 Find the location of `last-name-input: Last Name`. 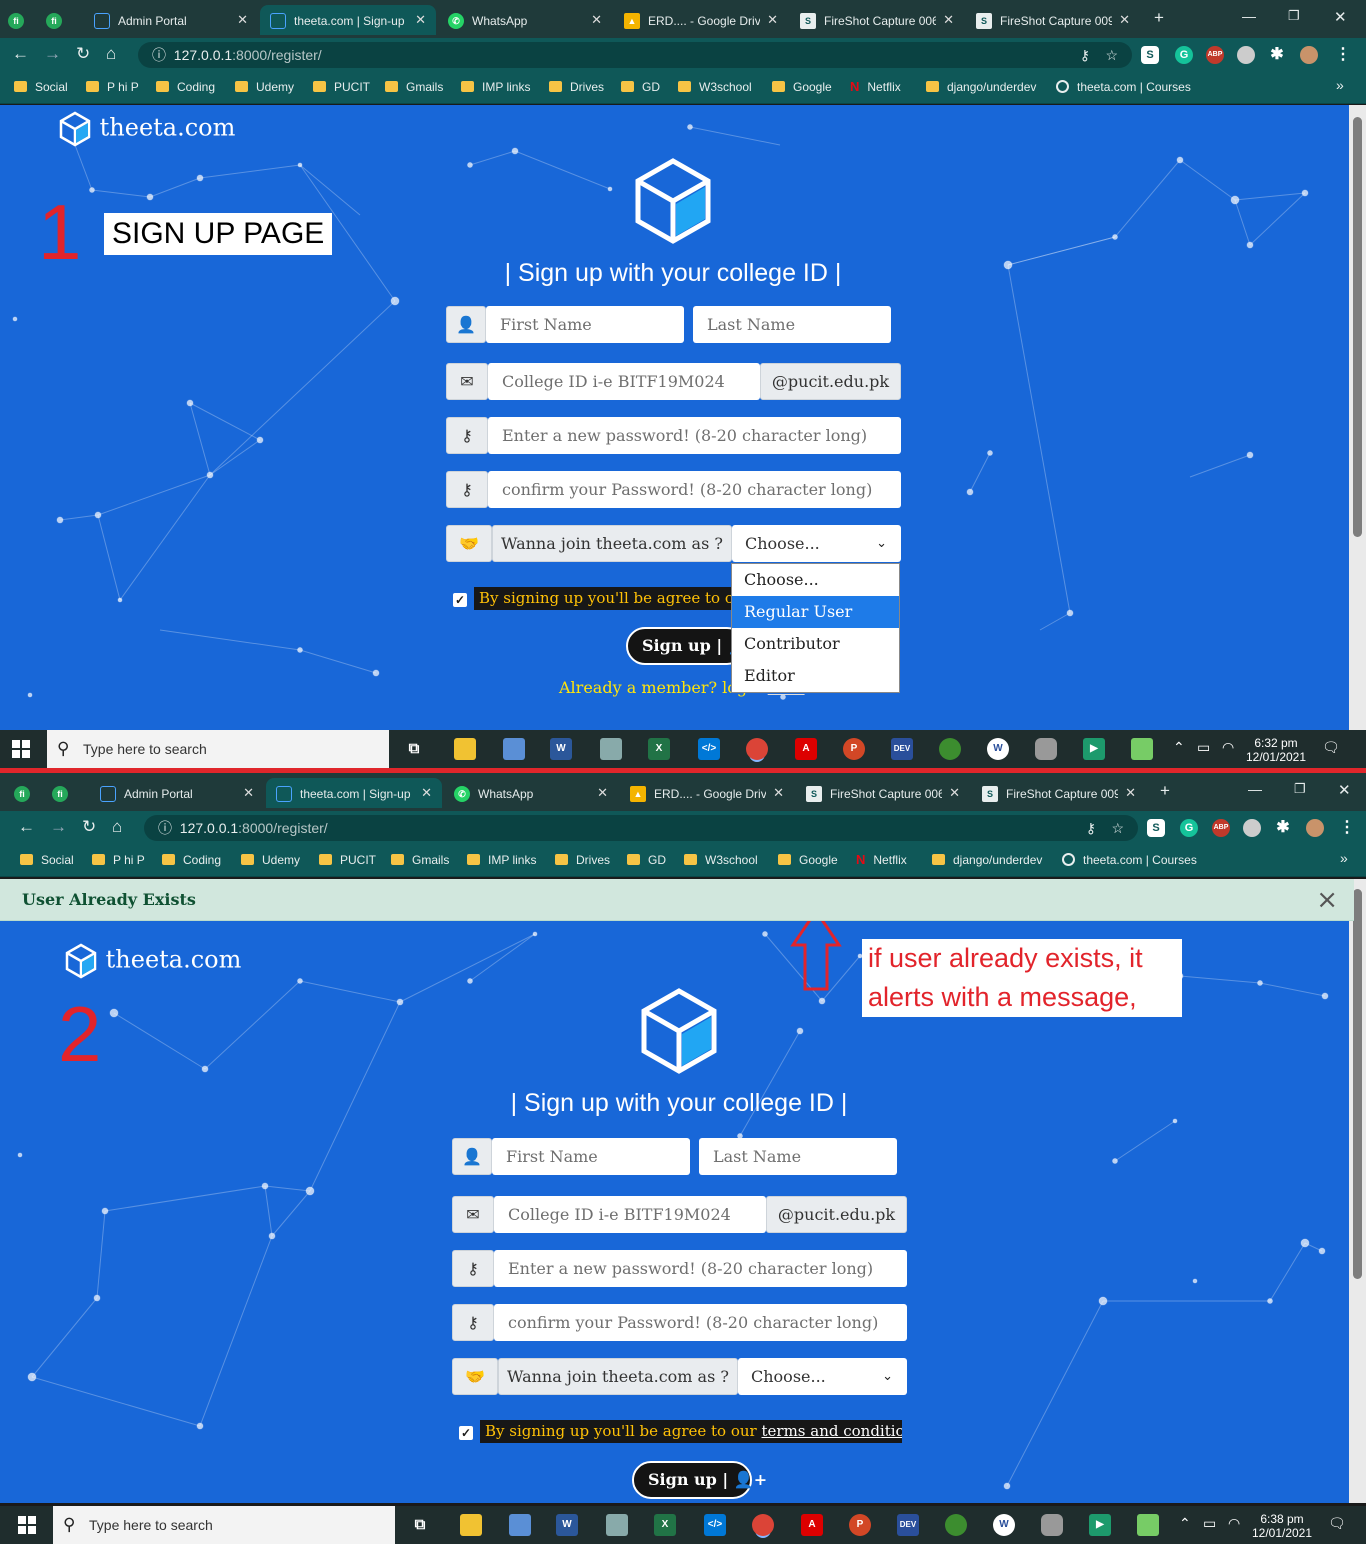

last-name-input: Last Name is located at coordinates (798, 1156).